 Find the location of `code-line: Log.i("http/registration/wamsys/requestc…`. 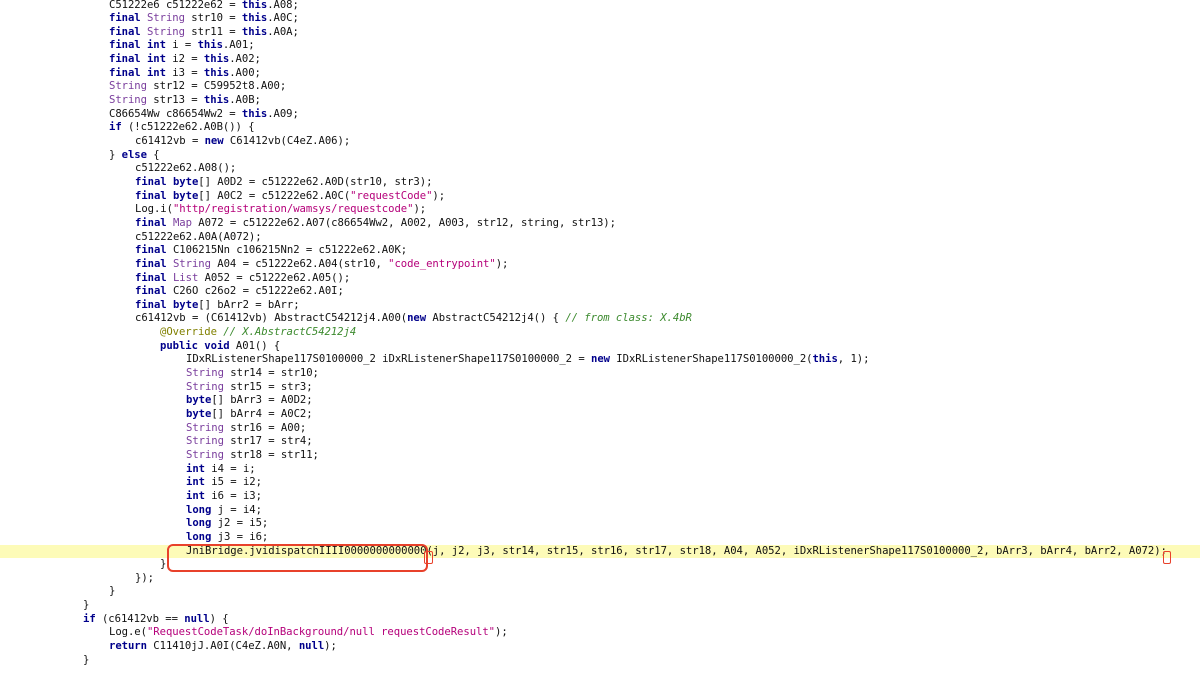

code-line: Log.i("http/registration/wamsys/requestc… is located at coordinates (600, 210).